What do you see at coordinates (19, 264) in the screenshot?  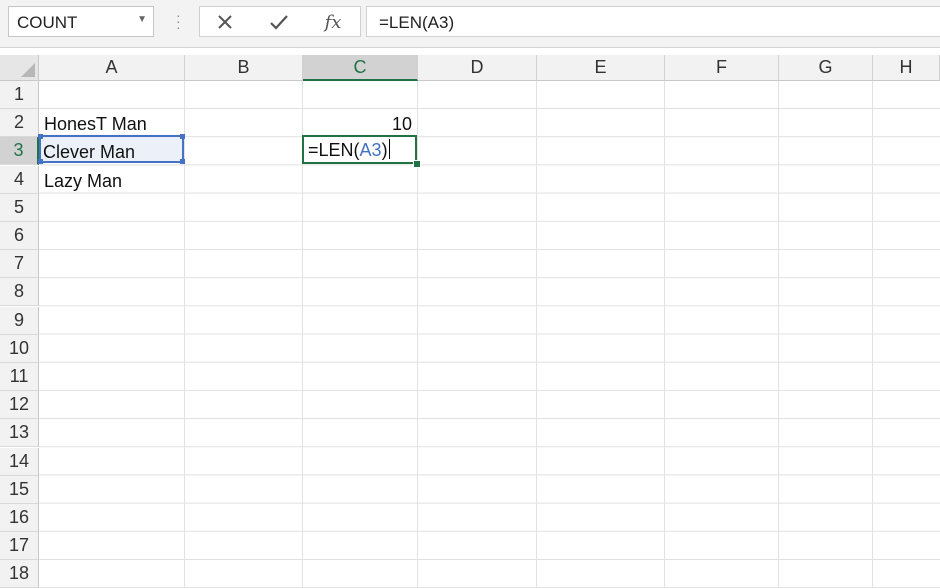 I see `row-header-7: 7` at bounding box center [19, 264].